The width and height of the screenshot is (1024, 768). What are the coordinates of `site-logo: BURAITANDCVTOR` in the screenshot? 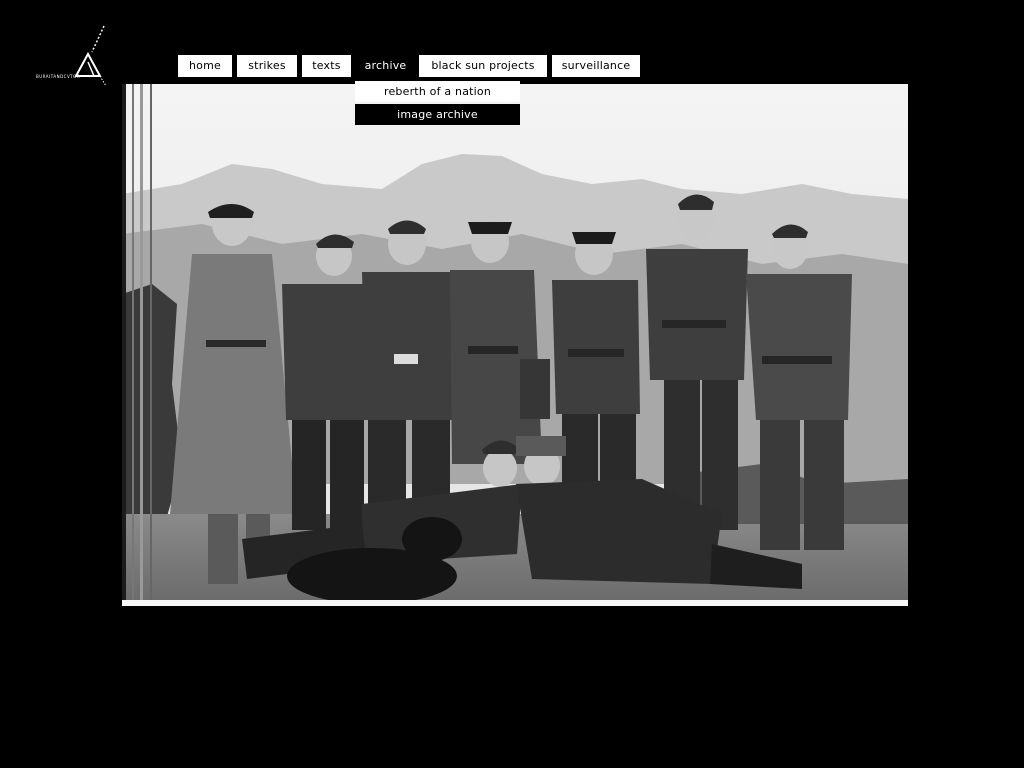 It's located at (72, 57).